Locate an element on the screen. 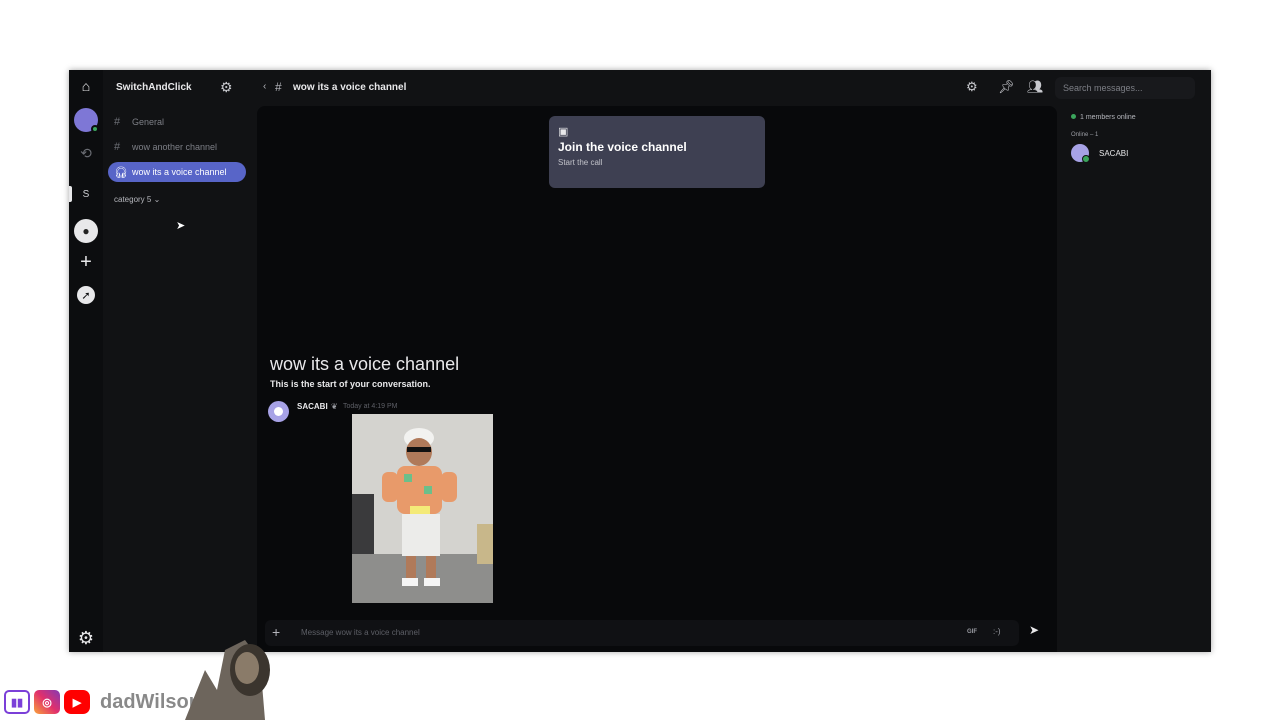 The height and width of the screenshot is (720, 1280). youtube-icon: ▶ is located at coordinates (77, 702).